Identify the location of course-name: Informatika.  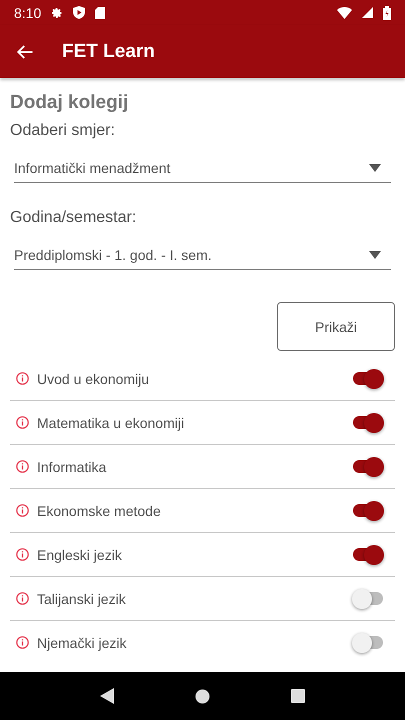
(72, 466).